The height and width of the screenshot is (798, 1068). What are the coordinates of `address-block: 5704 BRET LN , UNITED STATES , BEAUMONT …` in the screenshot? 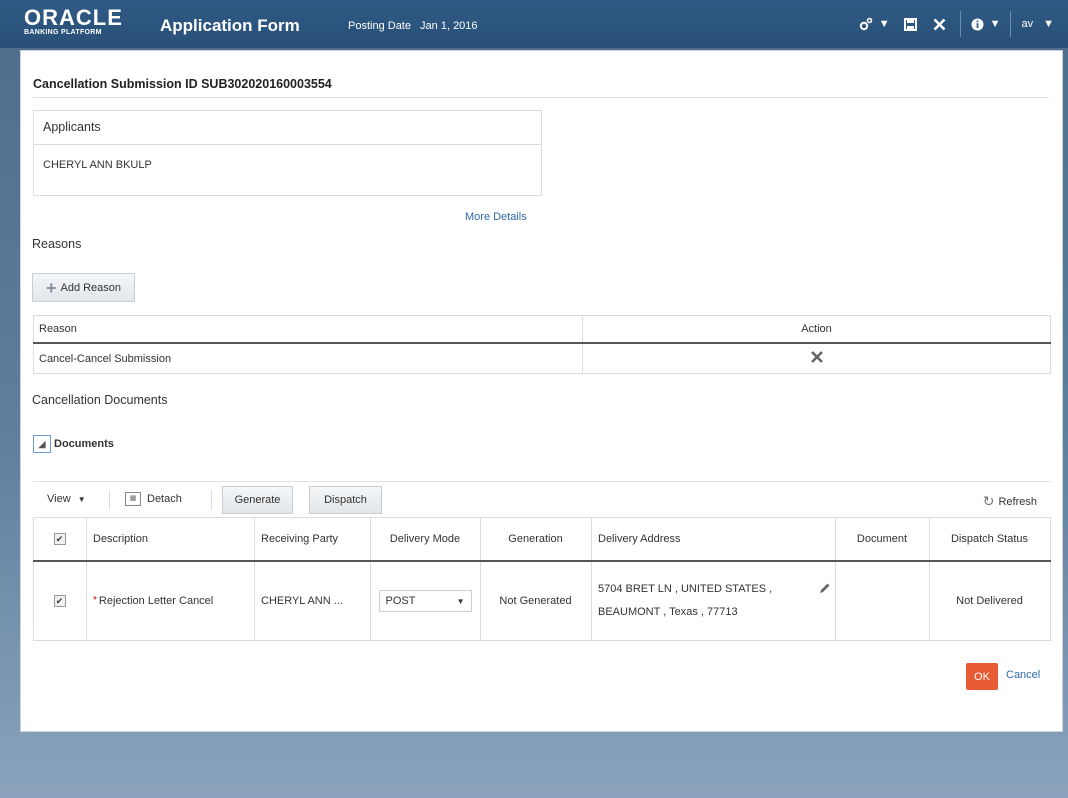 It's located at (716, 601).